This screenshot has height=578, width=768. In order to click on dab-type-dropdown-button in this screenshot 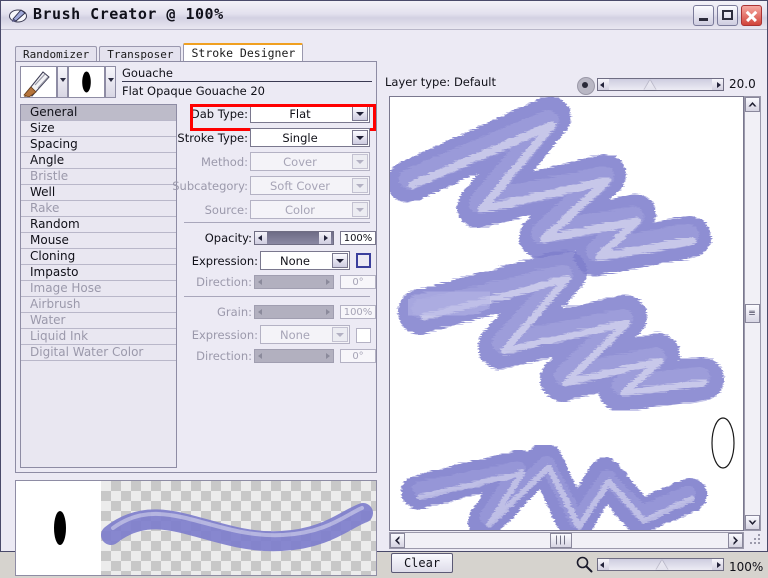, I will do `click(360, 113)`.